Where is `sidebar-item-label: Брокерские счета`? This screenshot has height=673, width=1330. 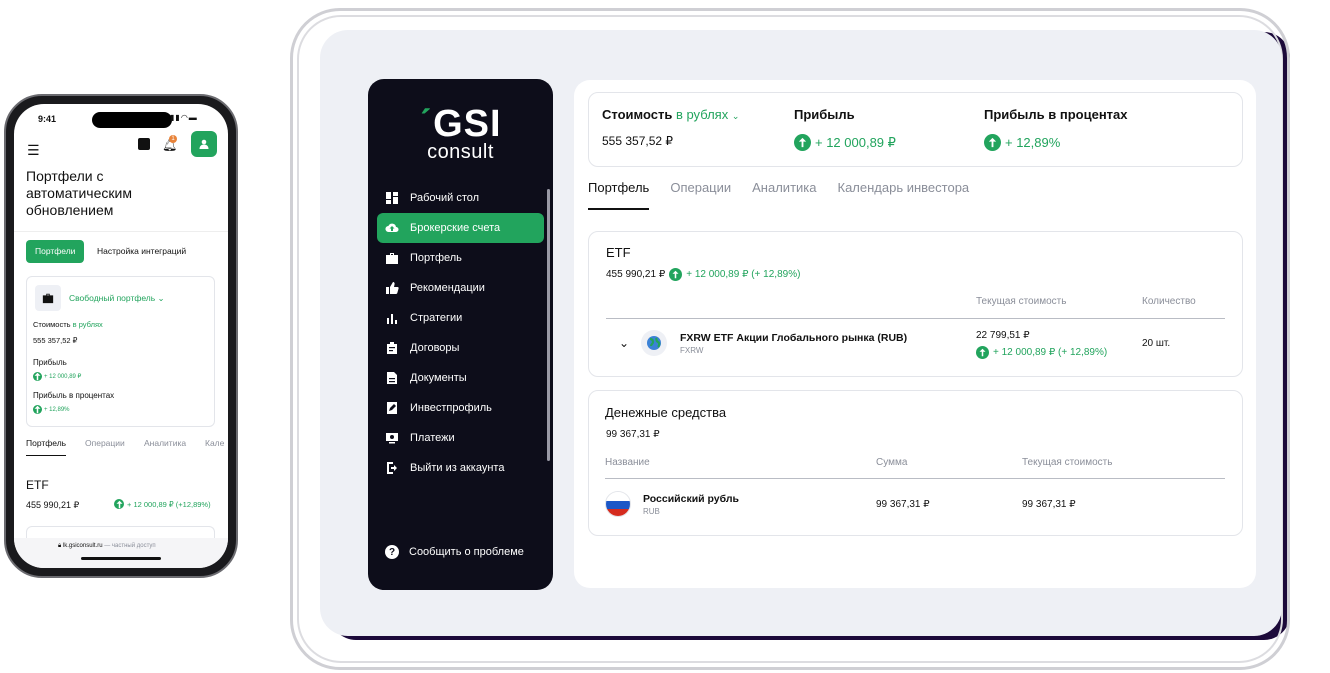 sidebar-item-label: Брокерские счета is located at coordinates (455, 228).